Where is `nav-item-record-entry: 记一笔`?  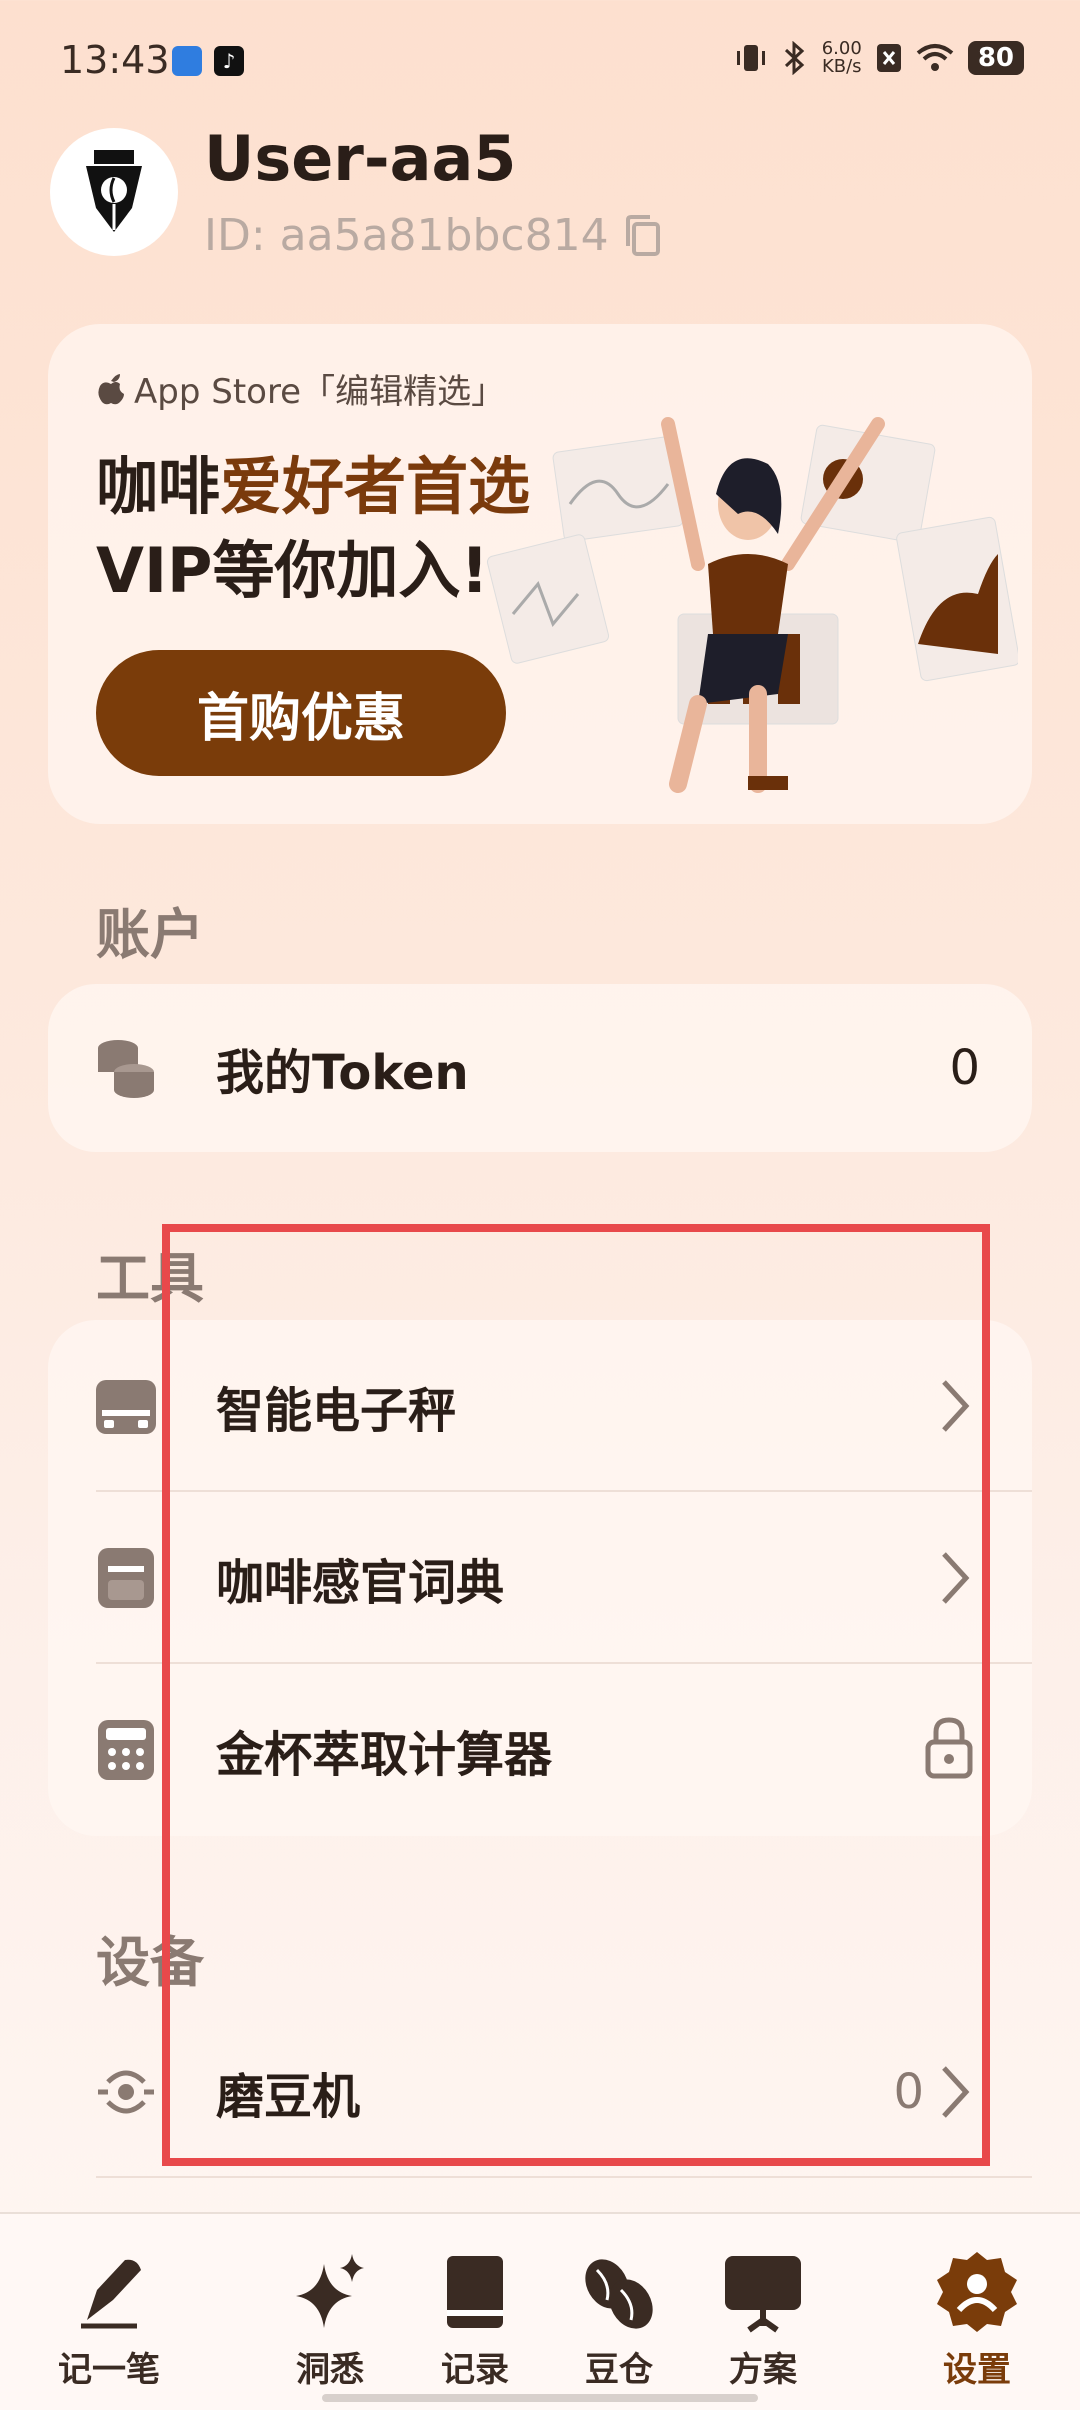 nav-item-record-entry: 记一笔 is located at coordinates (109, 2320).